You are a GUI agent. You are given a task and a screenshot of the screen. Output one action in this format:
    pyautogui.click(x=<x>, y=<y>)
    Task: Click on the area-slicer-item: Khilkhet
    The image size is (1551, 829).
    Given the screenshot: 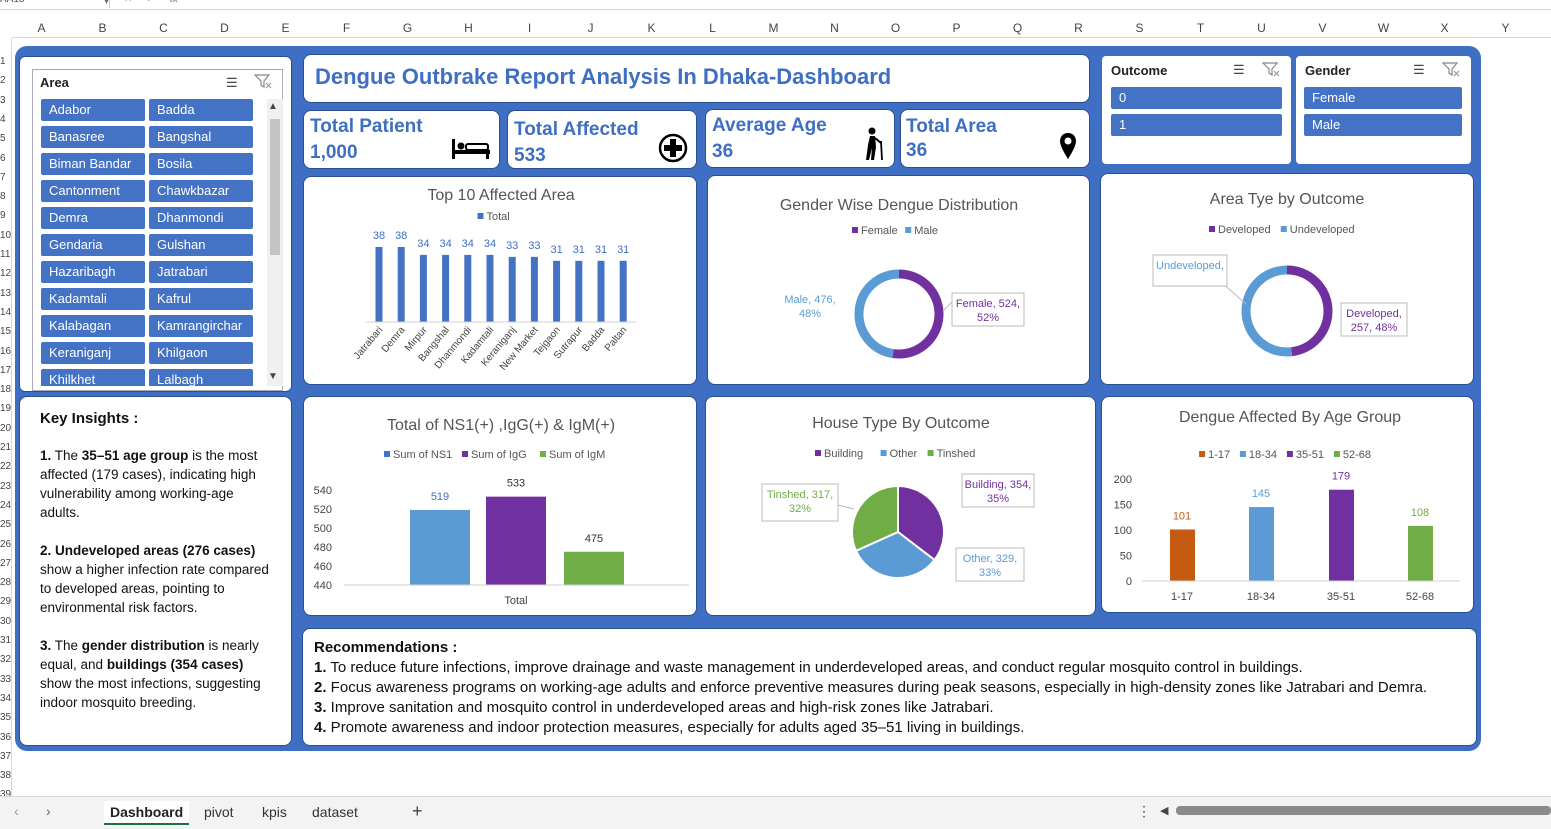 What is the action you would take?
    pyautogui.click(x=93, y=377)
    